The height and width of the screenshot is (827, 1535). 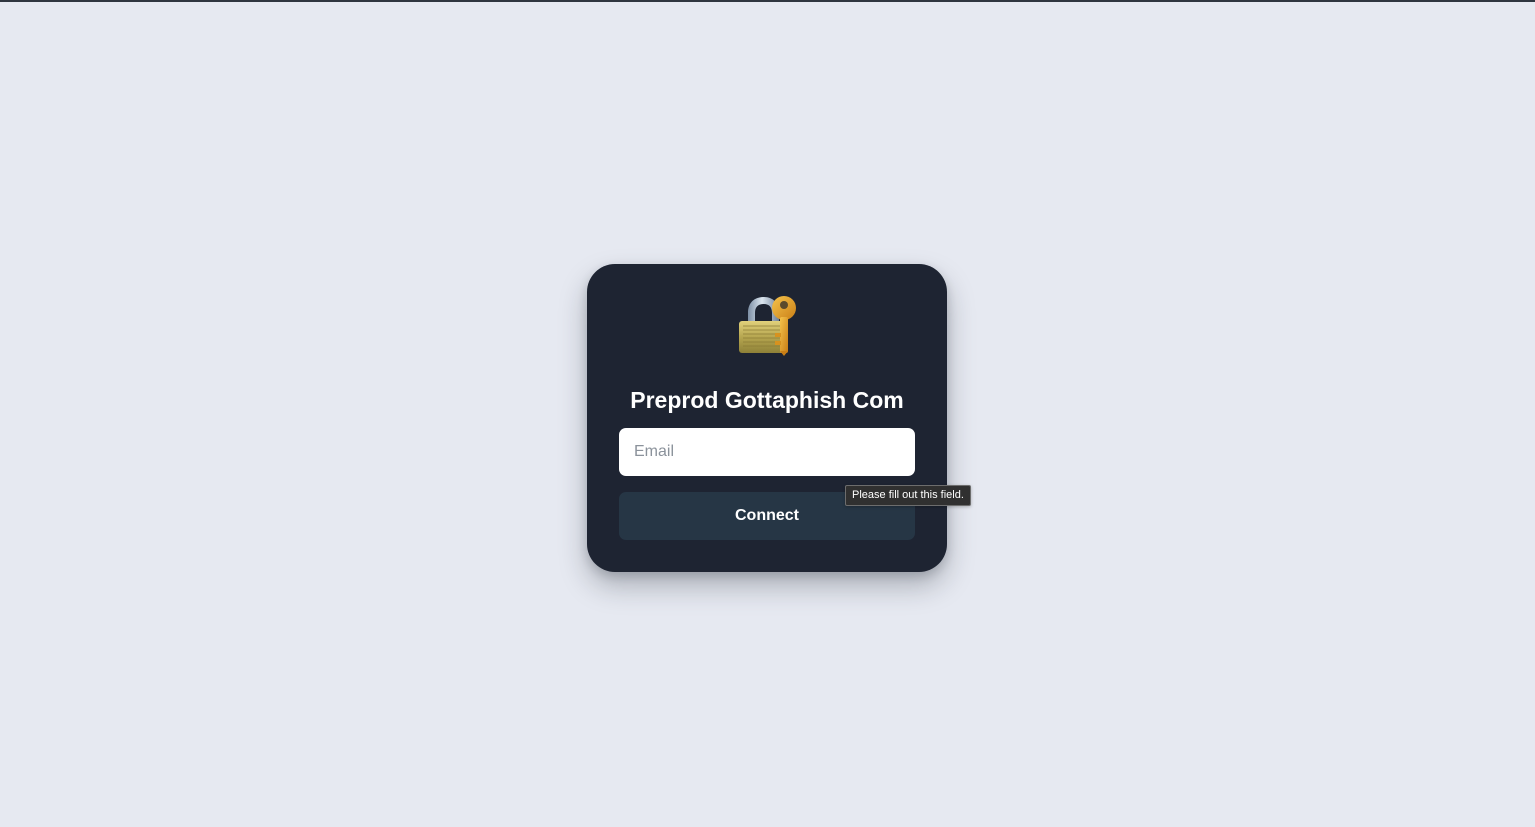 I want to click on validation-tooltip: Please fill out this field., so click(x=908, y=495).